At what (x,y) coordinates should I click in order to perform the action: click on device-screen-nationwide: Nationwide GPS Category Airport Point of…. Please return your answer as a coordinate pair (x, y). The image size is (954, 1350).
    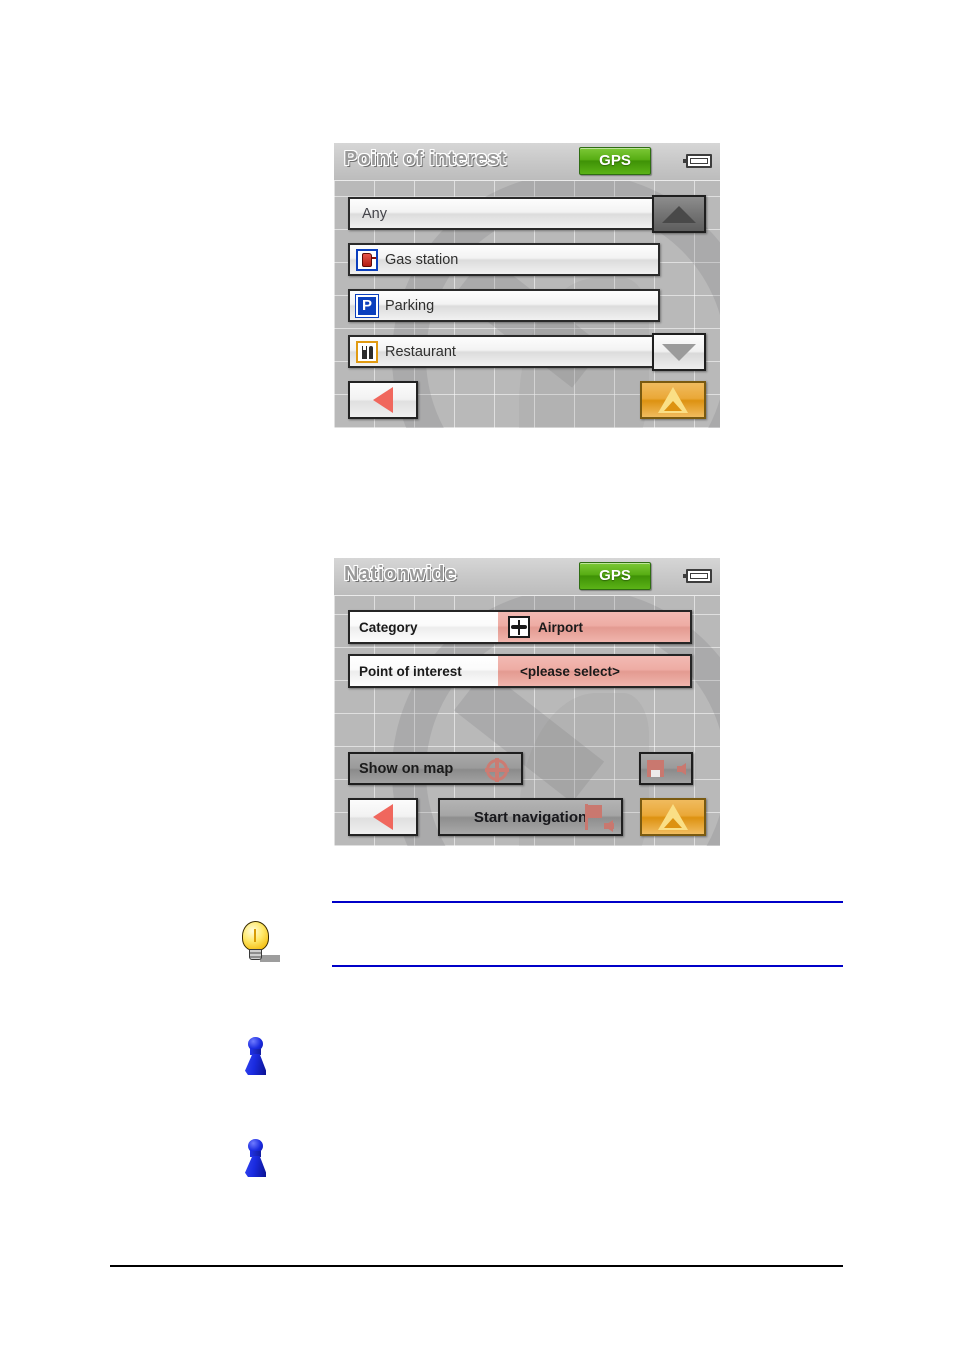
    Looking at the image, I should click on (527, 702).